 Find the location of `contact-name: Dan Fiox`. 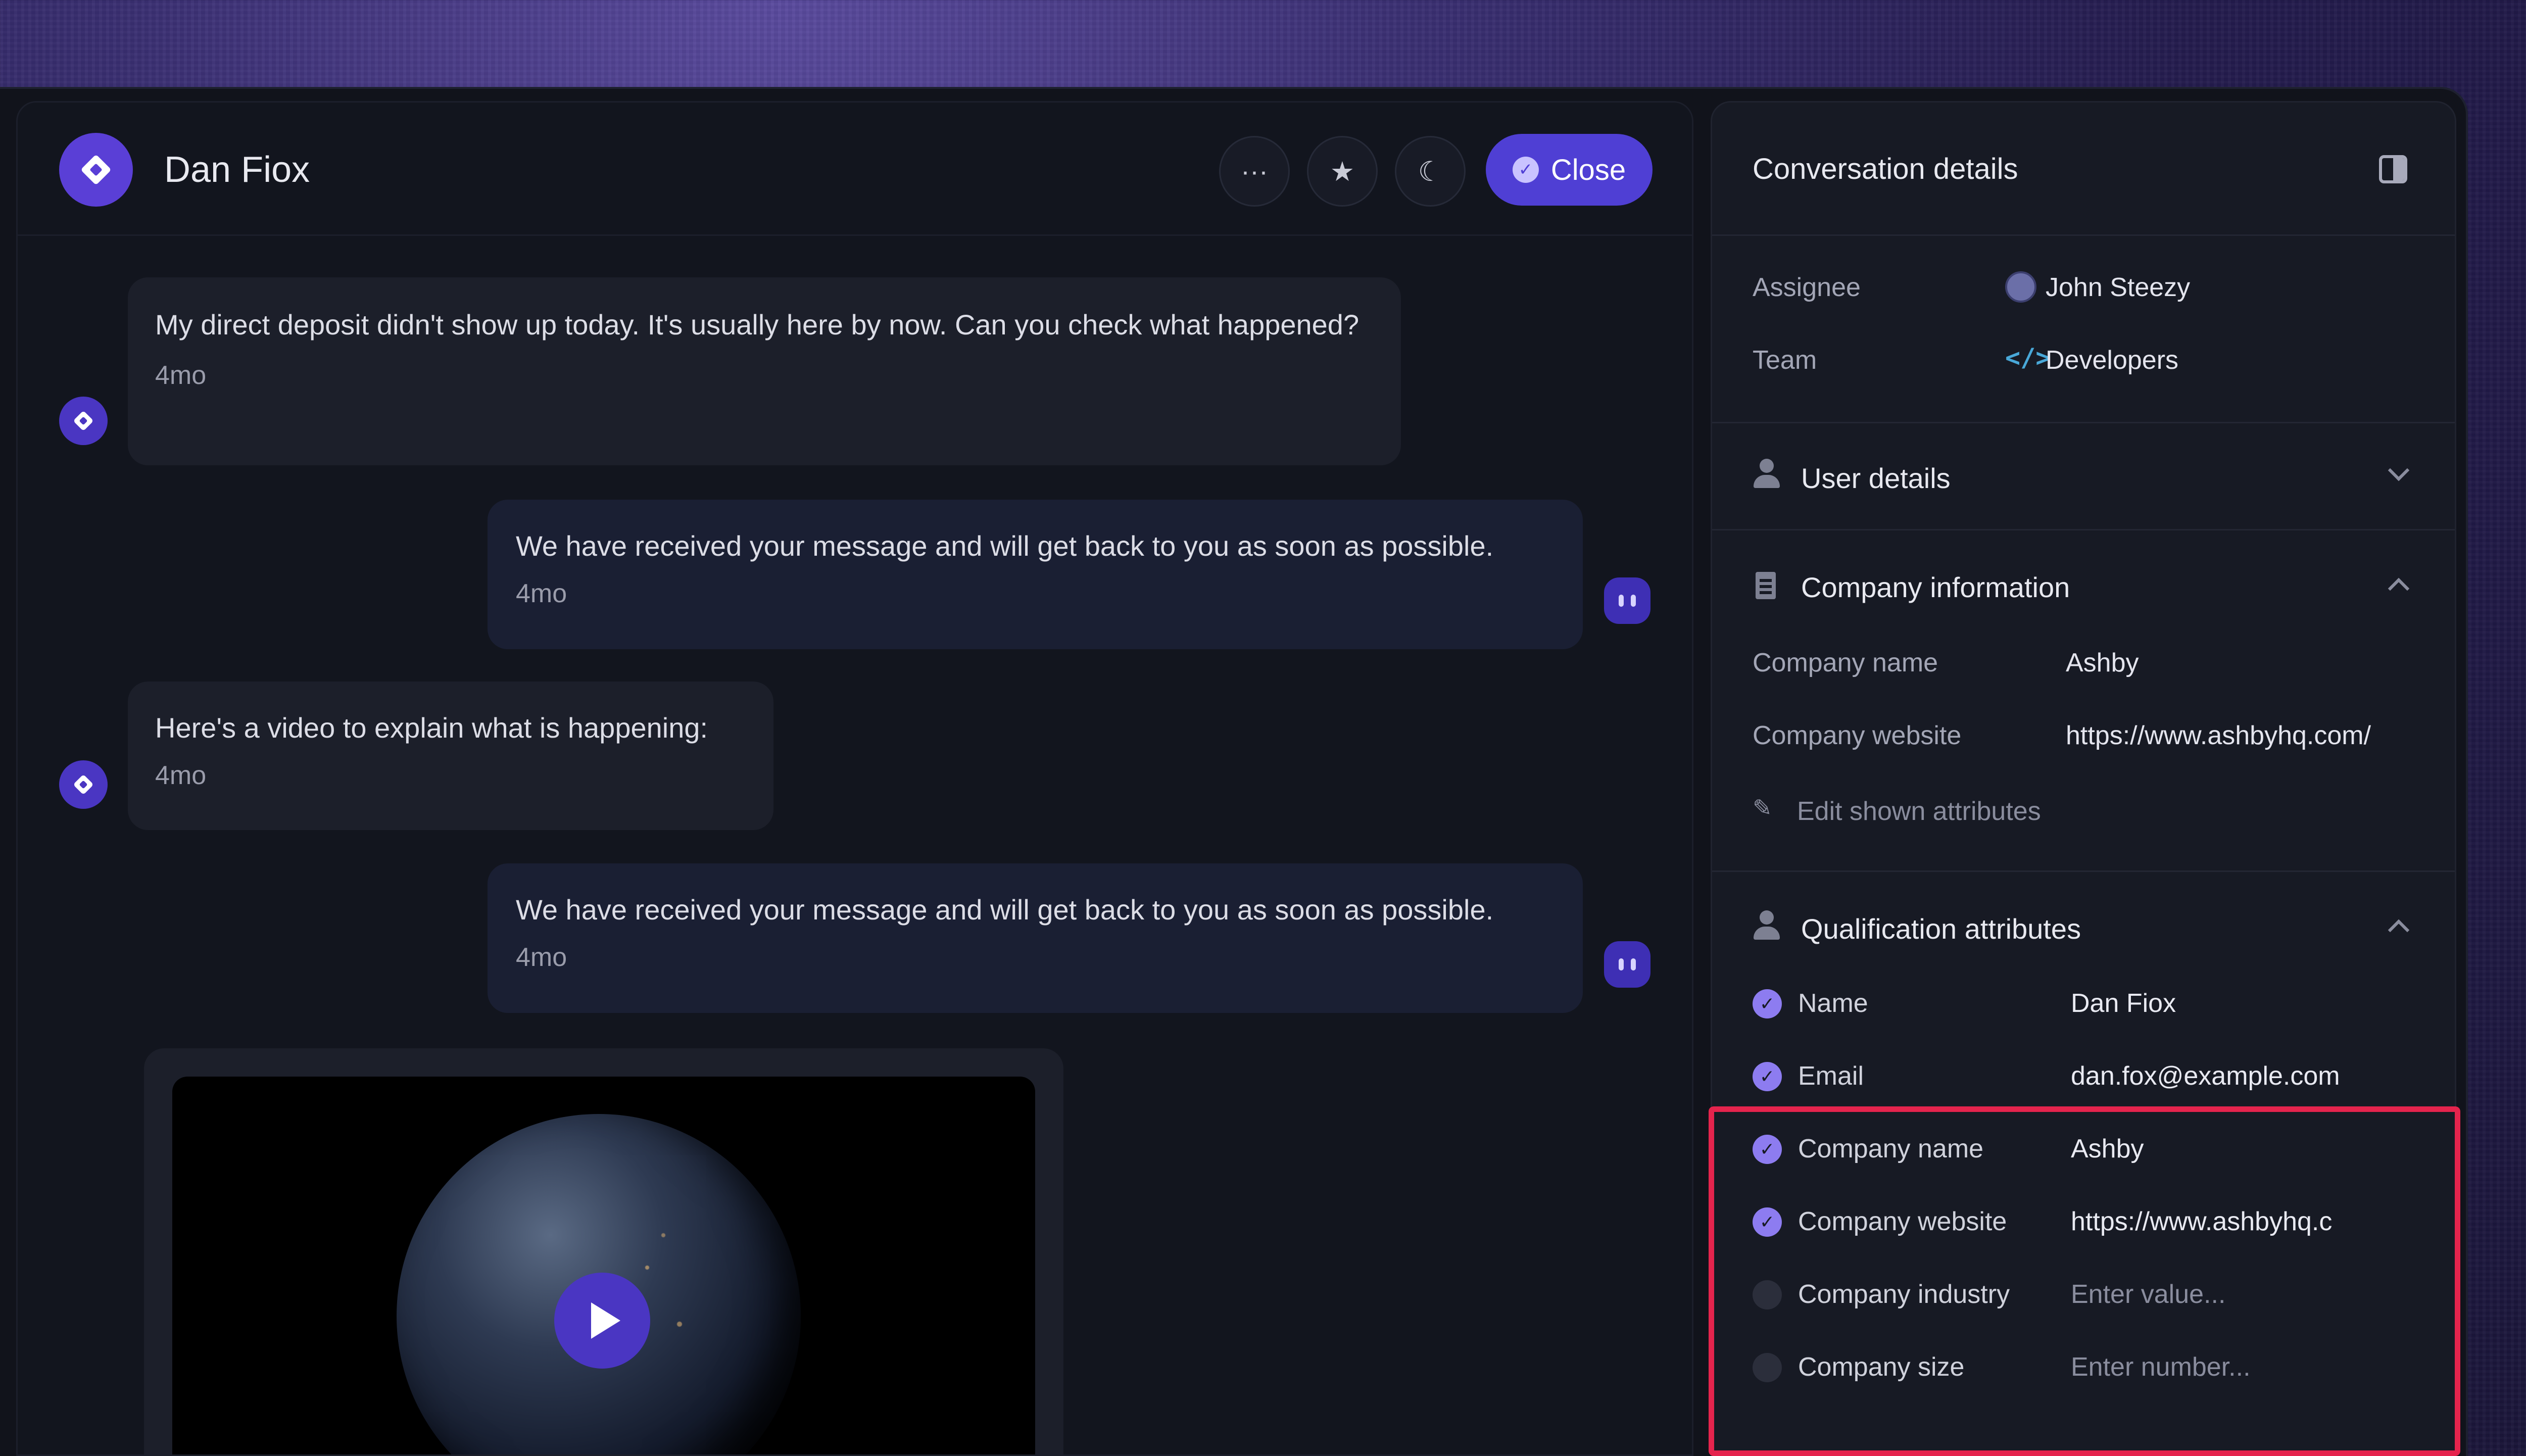

contact-name: Dan Fiox is located at coordinates (237, 169).